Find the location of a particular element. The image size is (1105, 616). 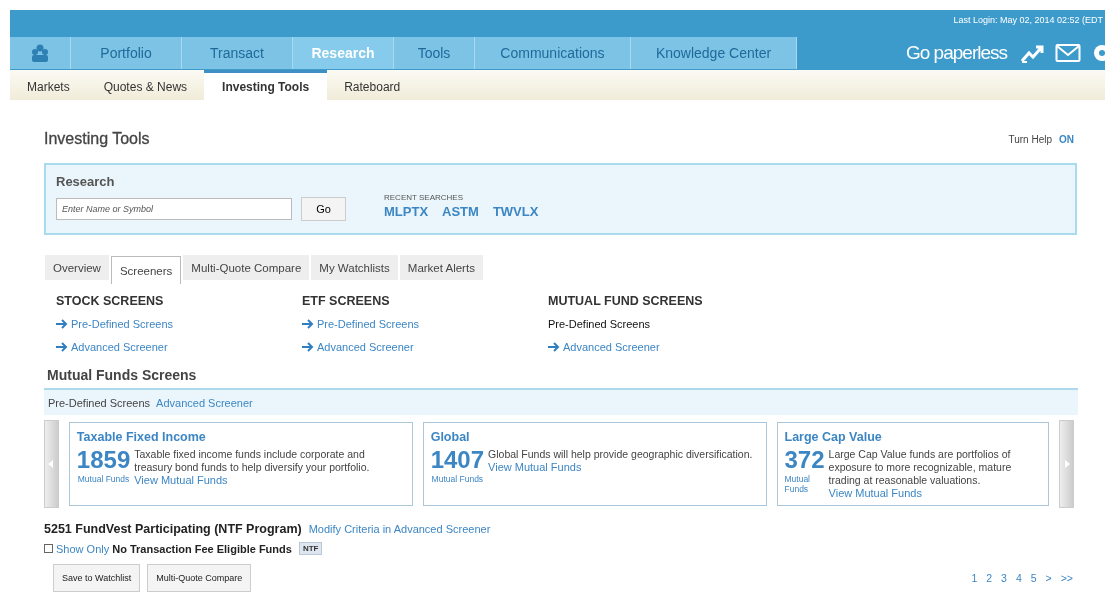

page-link: 5 is located at coordinates (1033, 578).